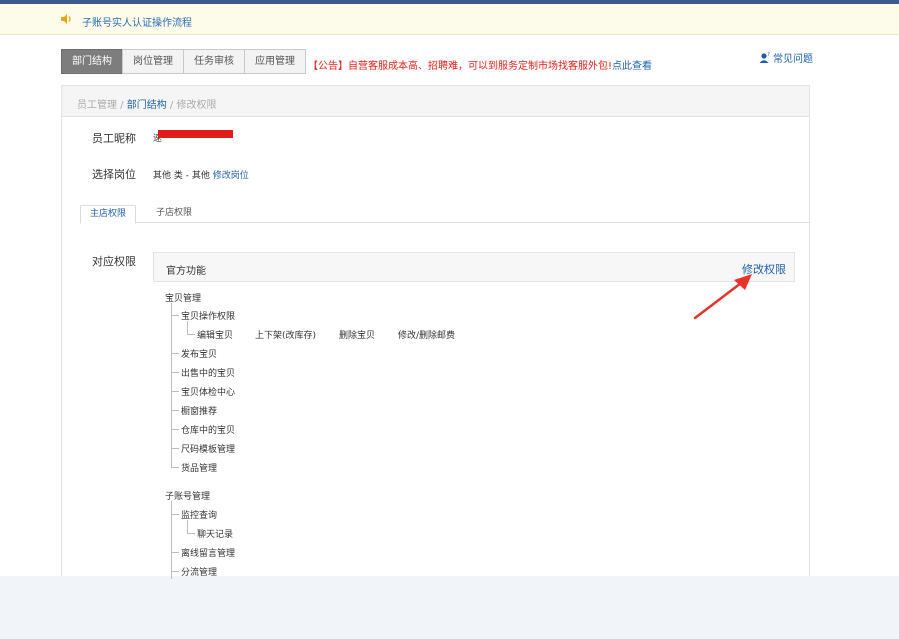 This screenshot has width=899, height=639. What do you see at coordinates (460, 66) in the screenshot?
I see `announcement-text: 【公告】自营客服成本高、招聘难，可以到服务定制市场找客服外包!` at bounding box center [460, 66].